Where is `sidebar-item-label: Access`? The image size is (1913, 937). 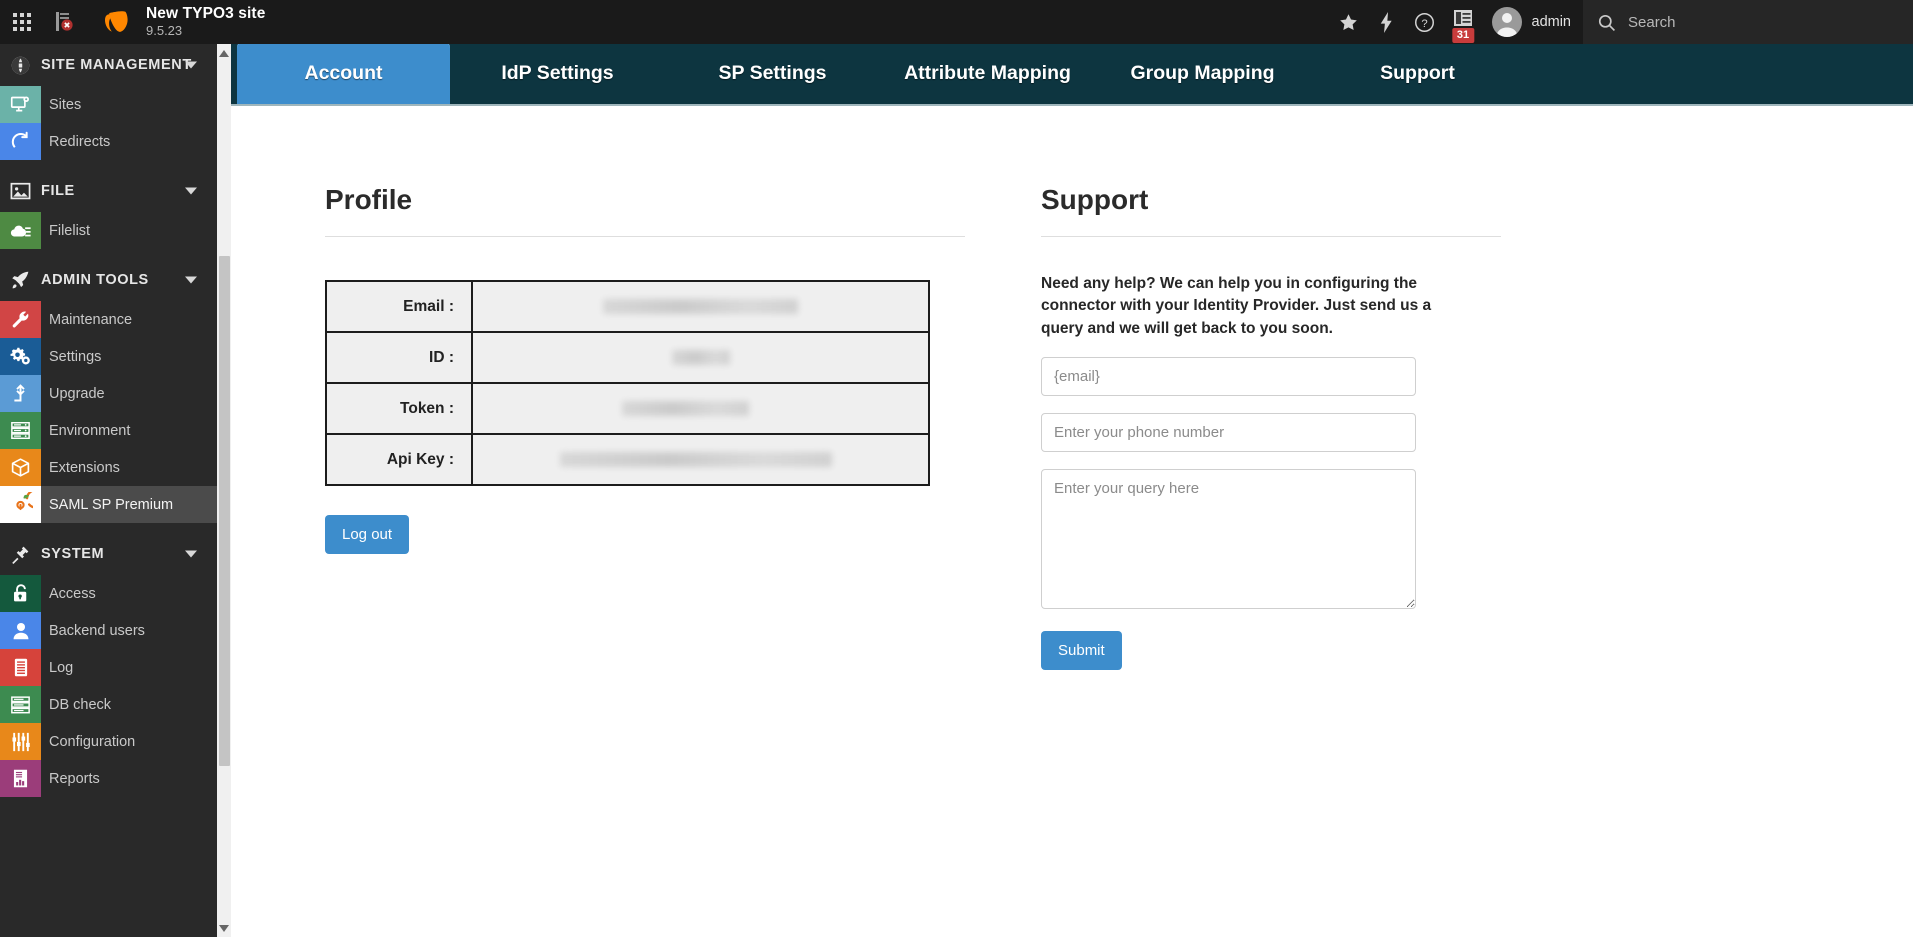 sidebar-item-label: Access is located at coordinates (72, 593).